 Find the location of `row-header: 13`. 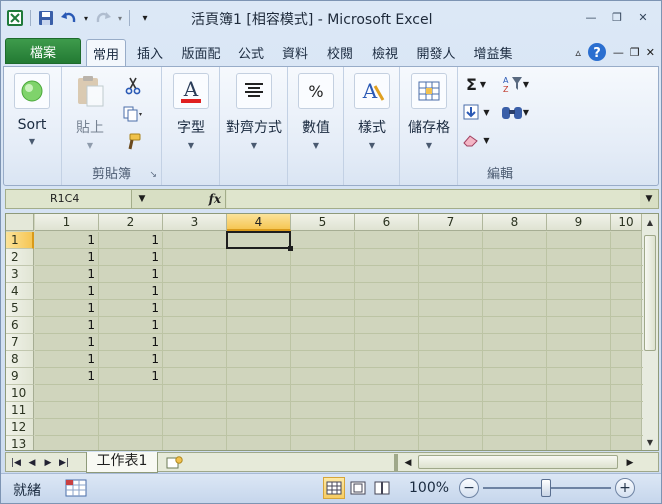

row-header: 13 is located at coordinates (20, 443).